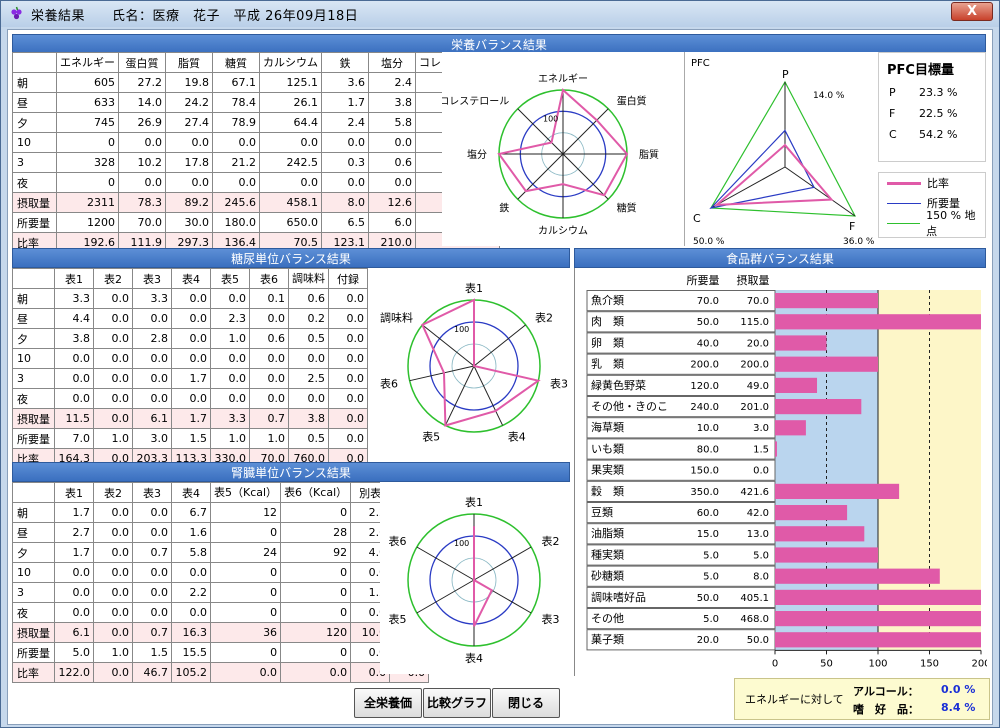 This screenshot has width=1000, height=728. I want to click on table-cell: 6.1, so click(152, 418).